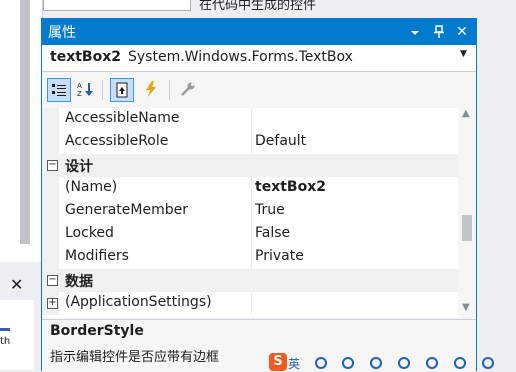  Describe the element at coordinates (117, 141) in the screenshot. I see `property-name: AccessibleRole` at that location.